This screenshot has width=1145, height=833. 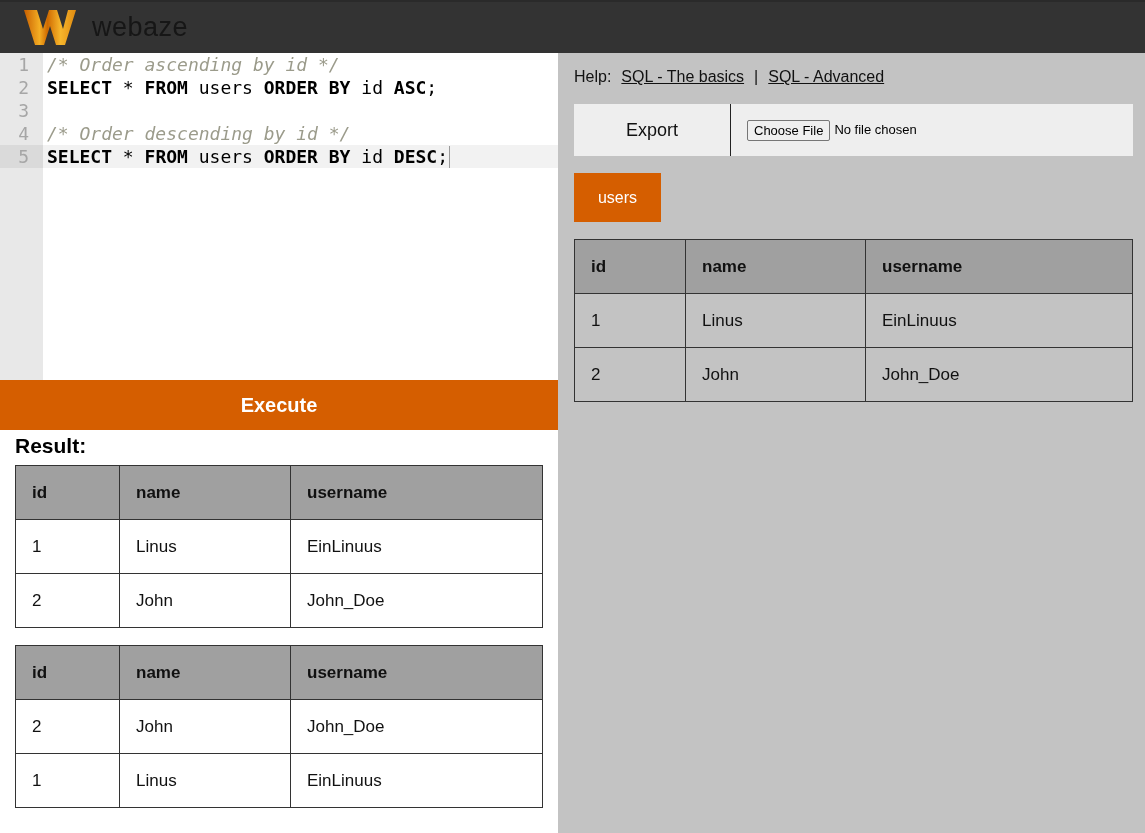 What do you see at coordinates (23, 110) in the screenshot?
I see `line-number: 3` at bounding box center [23, 110].